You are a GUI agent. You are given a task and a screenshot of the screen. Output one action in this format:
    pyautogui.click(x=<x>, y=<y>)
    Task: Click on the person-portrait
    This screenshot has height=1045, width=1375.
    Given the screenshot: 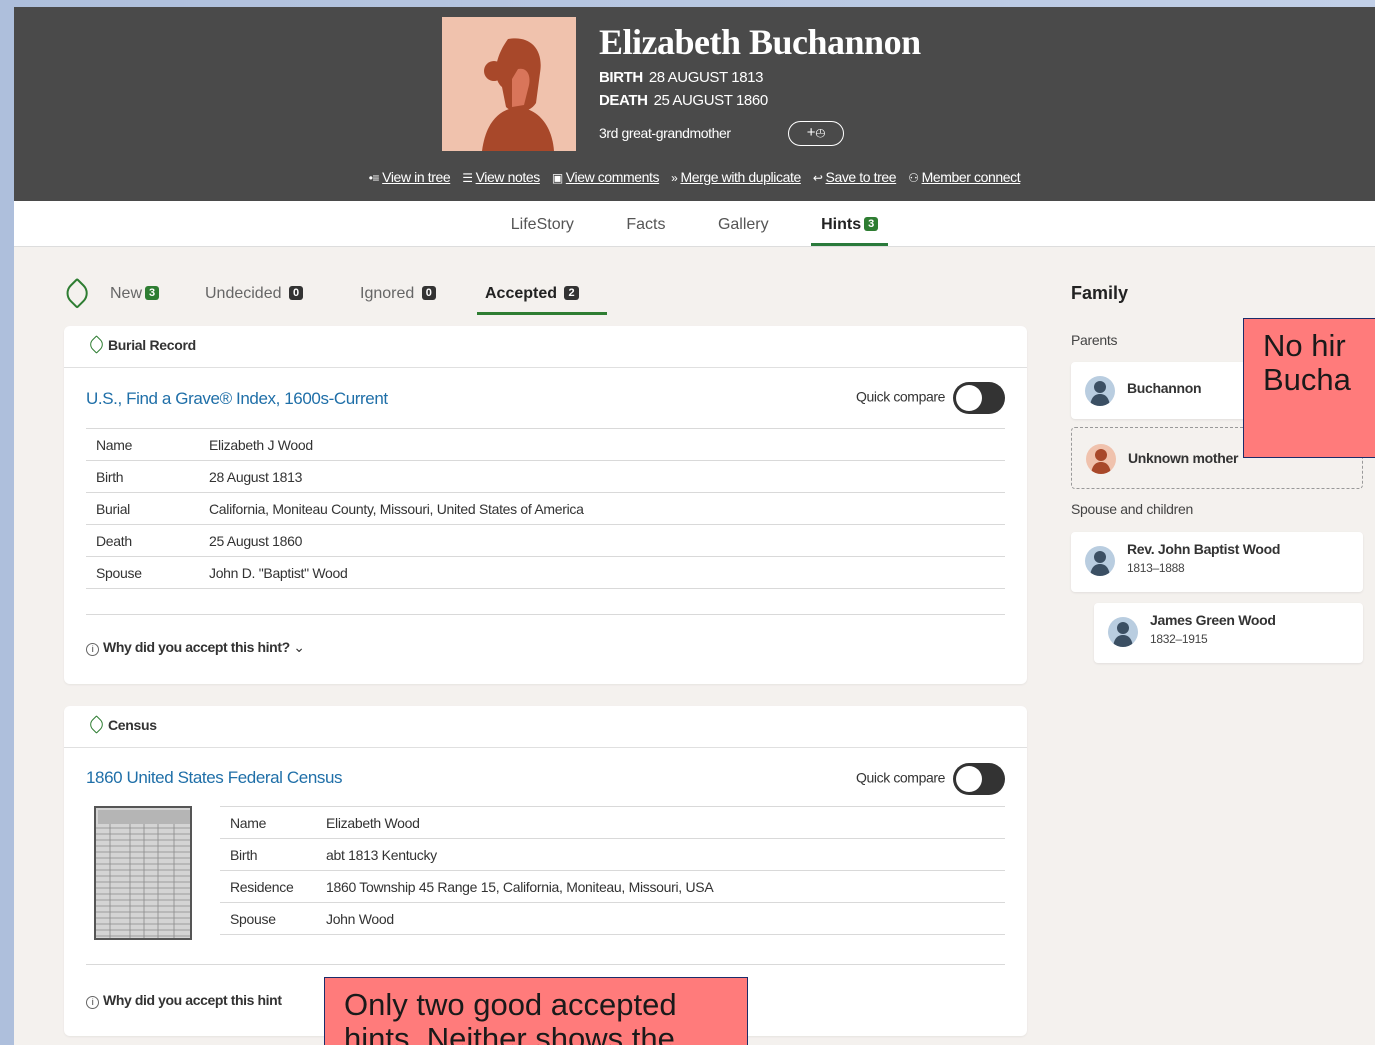 What is the action you would take?
    pyautogui.click(x=509, y=84)
    